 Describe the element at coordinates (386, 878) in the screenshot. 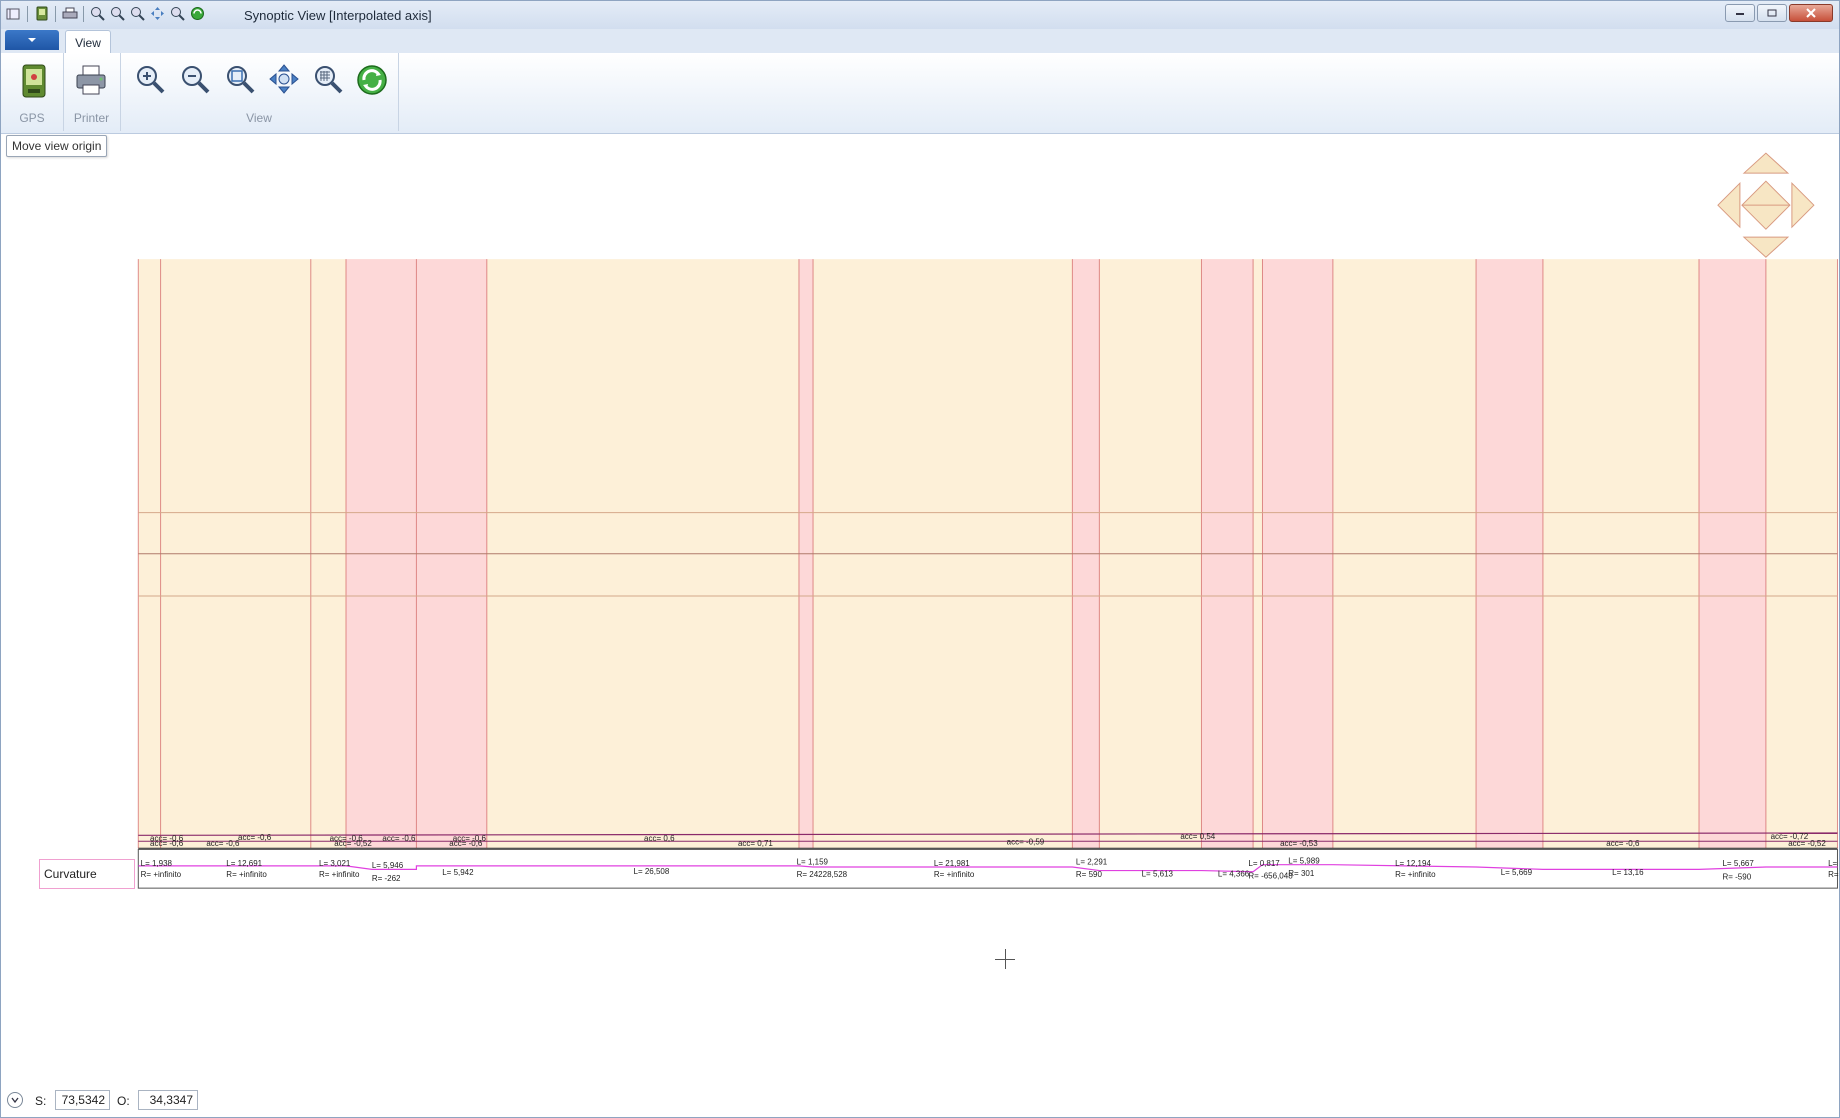

I see `curvature-radius-label: R= -262` at that location.